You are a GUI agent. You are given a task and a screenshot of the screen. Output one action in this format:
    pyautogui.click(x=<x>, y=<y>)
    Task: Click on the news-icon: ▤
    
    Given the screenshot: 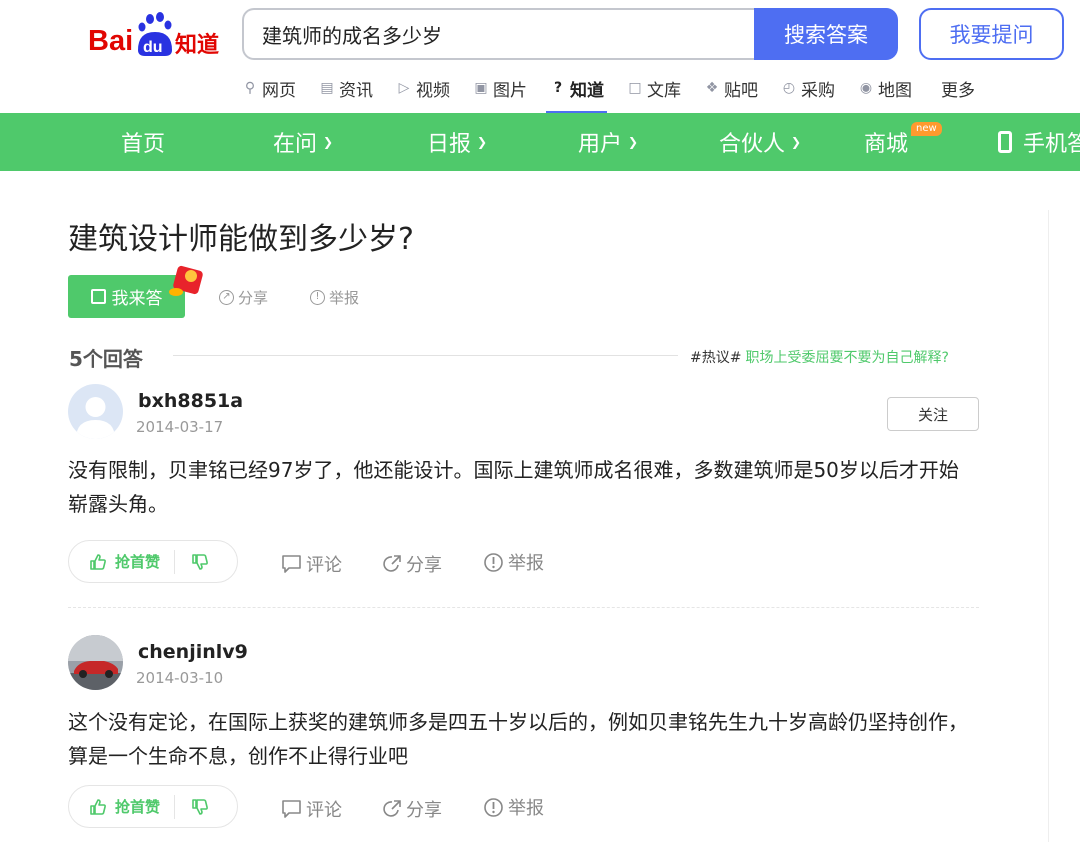 What is the action you would take?
    pyautogui.click(x=327, y=88)
    